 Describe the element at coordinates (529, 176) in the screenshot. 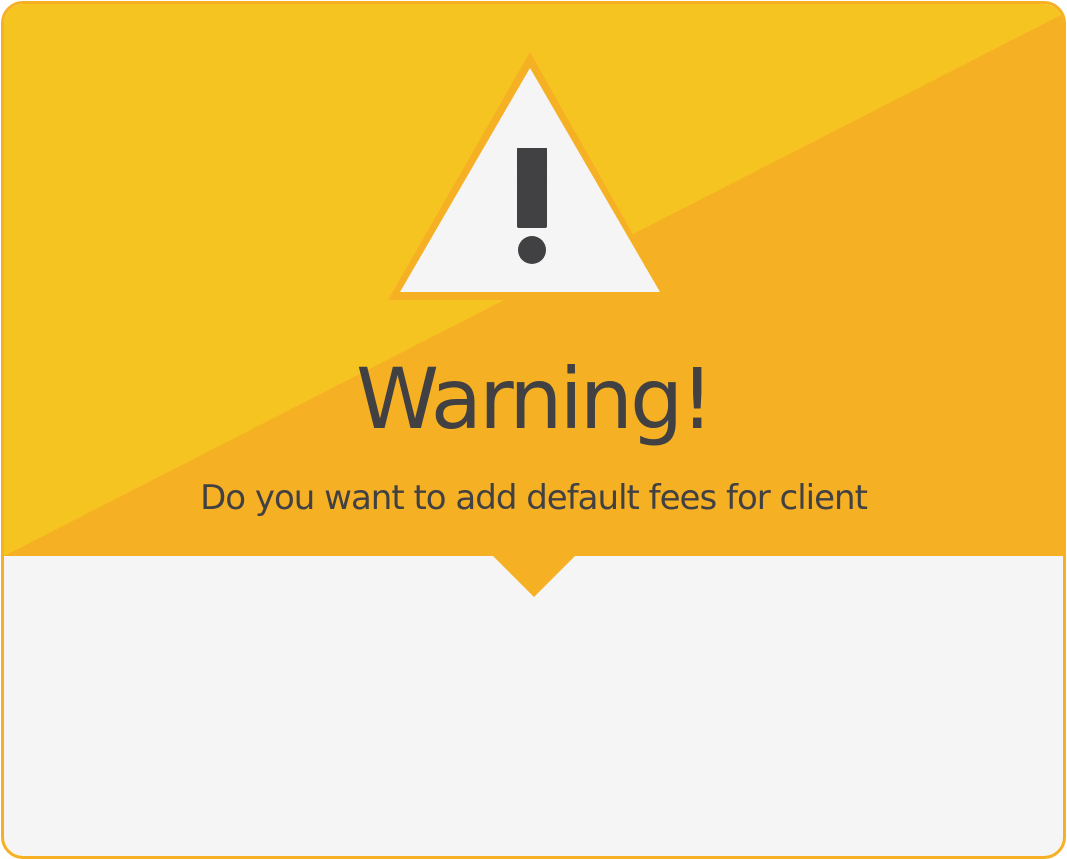

I see `warning-triangle-icon` at that location.